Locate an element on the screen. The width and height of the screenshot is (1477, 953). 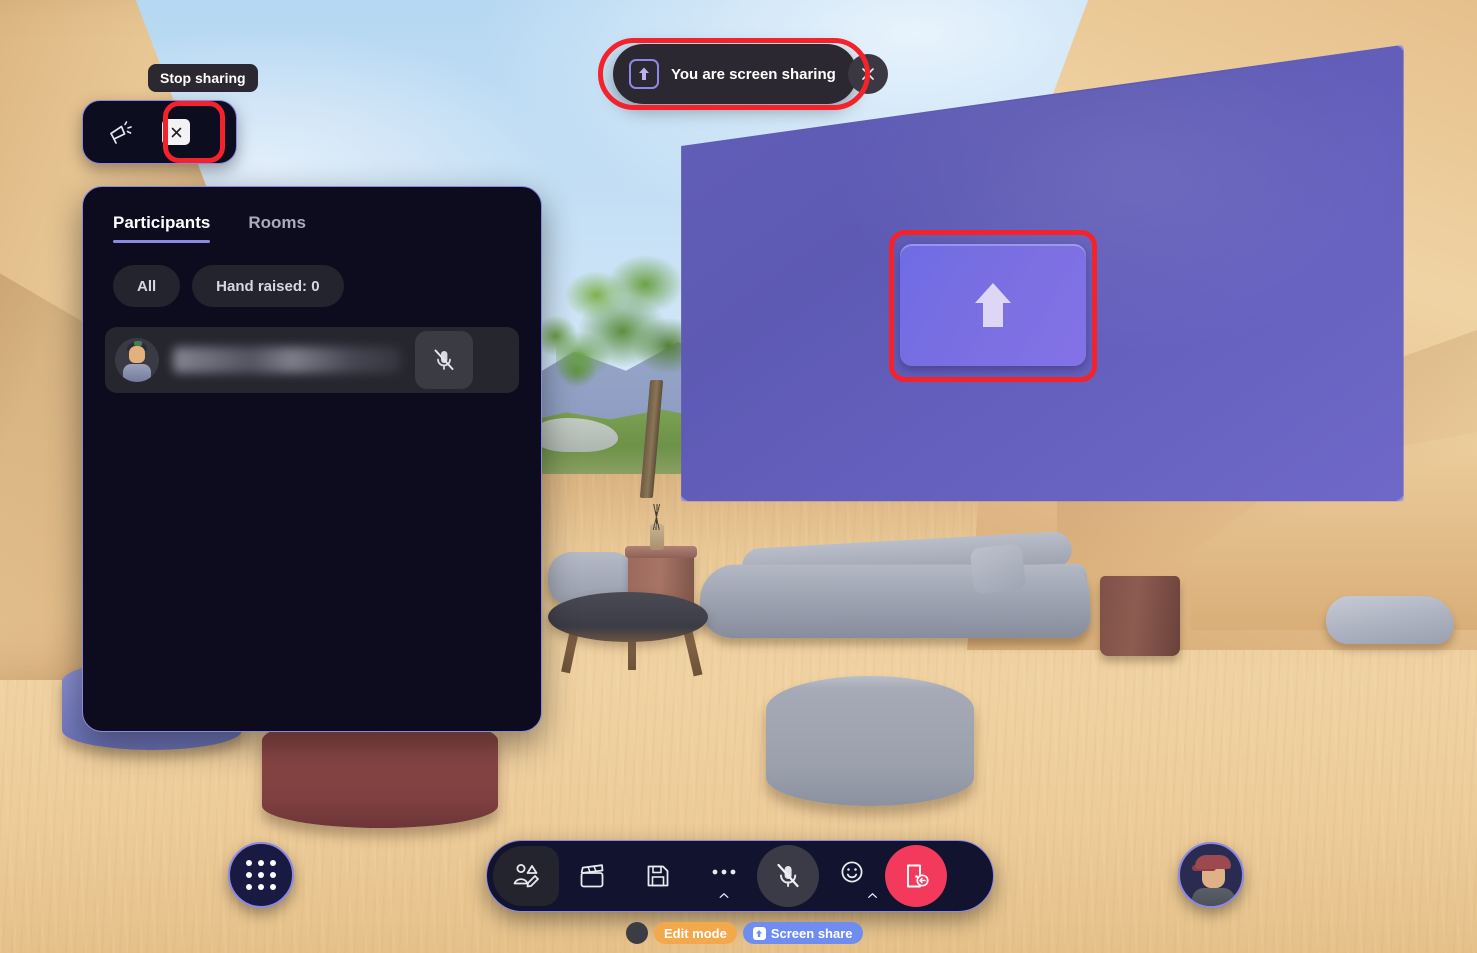
share-upload-icon is located at coordinates (759, 933).